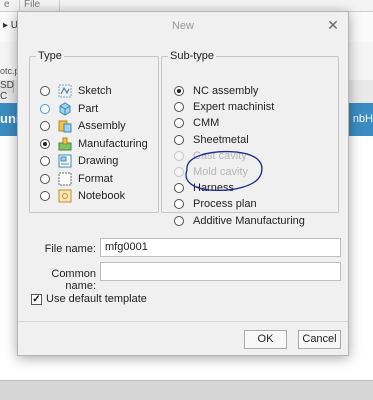 The width and height of the screenshot is (373, 400). Describe the element at coordinates (192, 56) in the screenshot. I see `subtype-legend: Sub-type` at that location.